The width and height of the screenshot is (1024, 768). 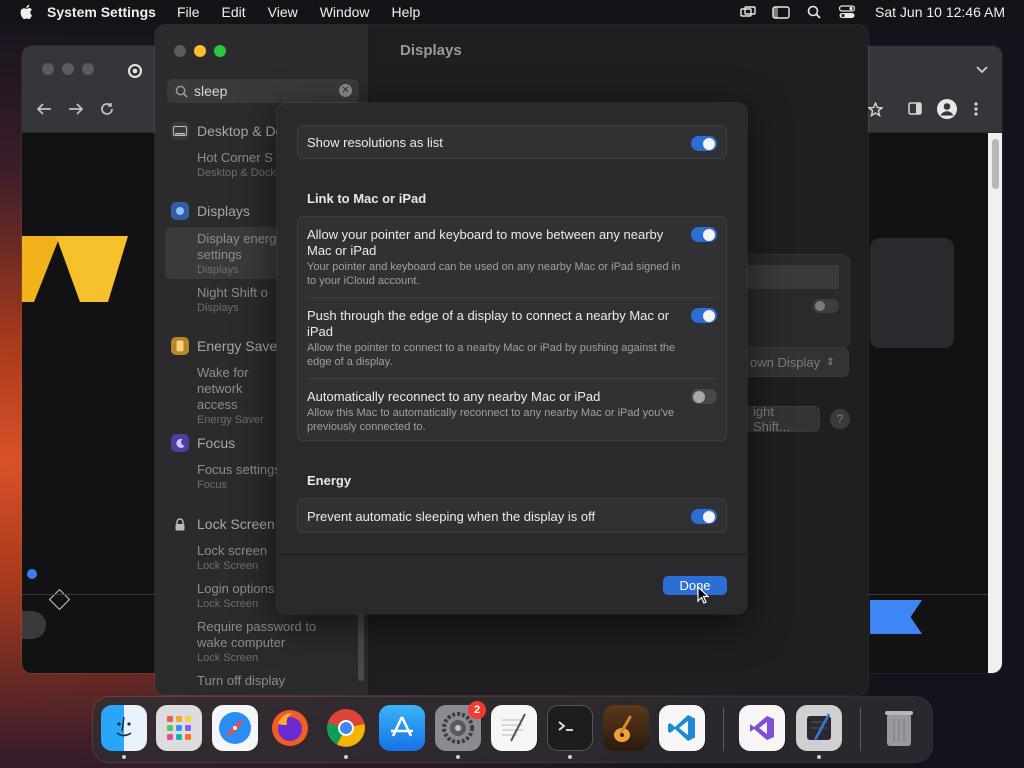 What do you see at coordinates (59, 599) in the screenshot?
I see `diamond-shape` at bounding box center [59, 599].